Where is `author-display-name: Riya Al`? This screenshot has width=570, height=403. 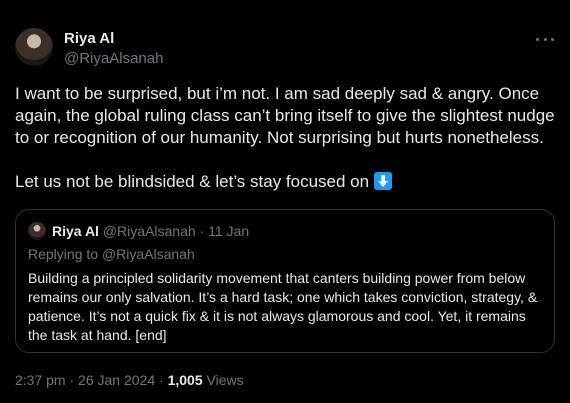 author-display-name: Riya Al is located at coordinates (89, 38).